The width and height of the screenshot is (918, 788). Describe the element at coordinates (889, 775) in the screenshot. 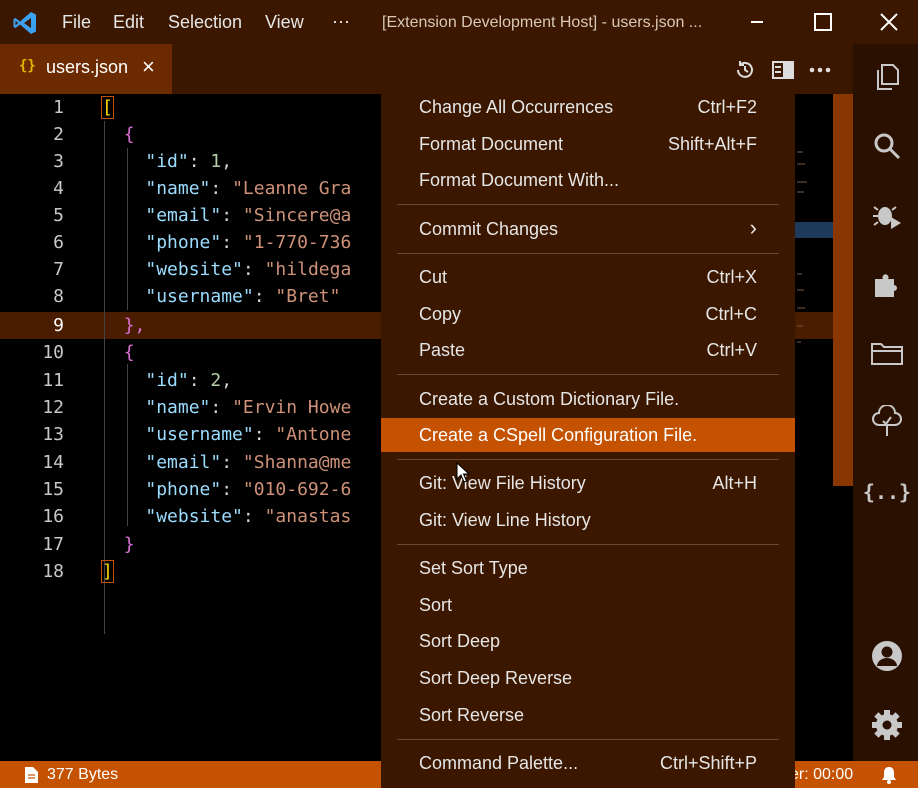

I see `notifications-bell-icon` at that location.